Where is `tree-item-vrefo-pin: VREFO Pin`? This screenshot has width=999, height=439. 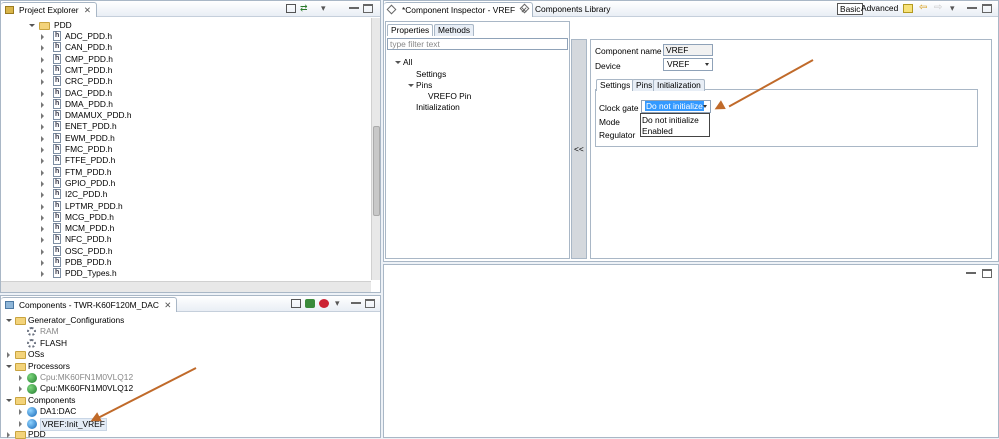 tree-item-vrefo-pin: VREFO Pin is located at coordinates (449, 96).